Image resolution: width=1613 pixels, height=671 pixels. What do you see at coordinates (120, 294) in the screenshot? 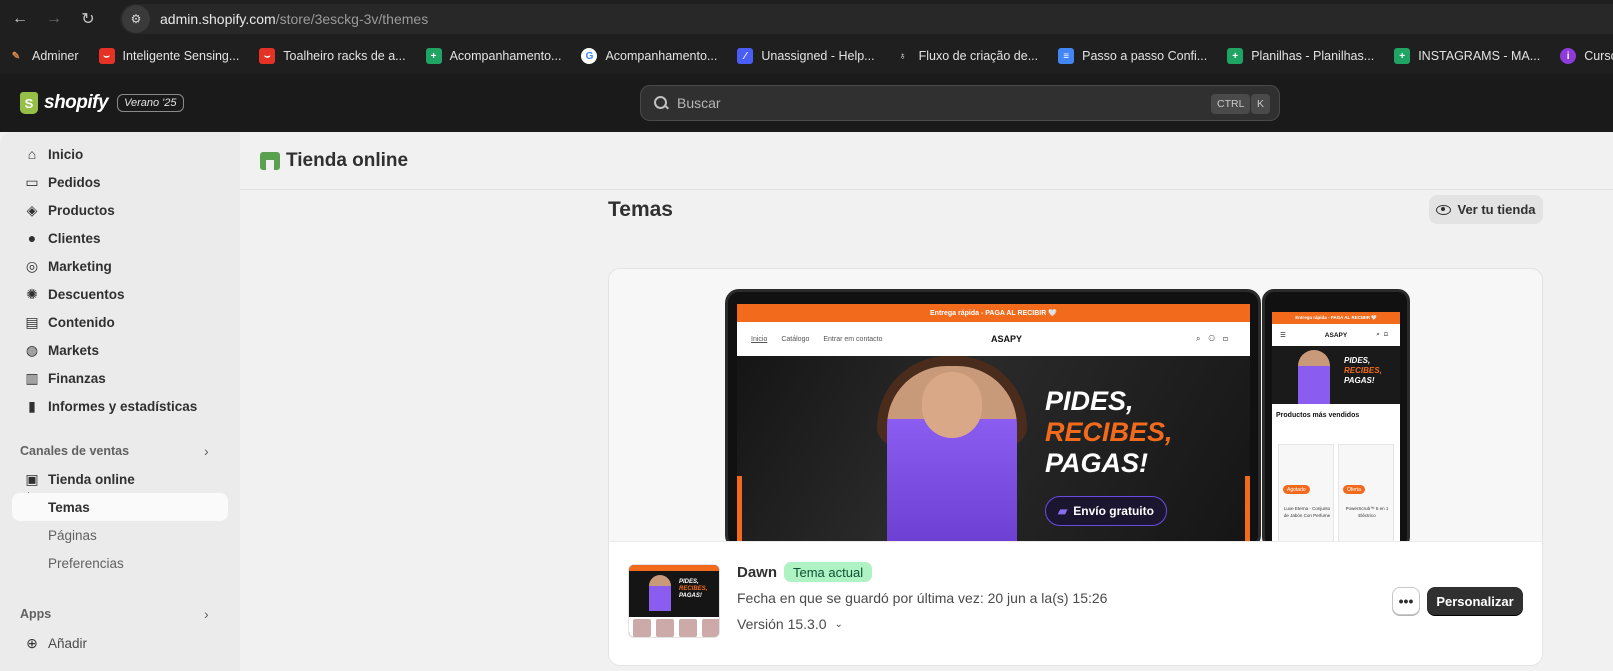
I see `sidebar-item-descuentos: ✺ Descuentos` at bounding box center [120, 294].